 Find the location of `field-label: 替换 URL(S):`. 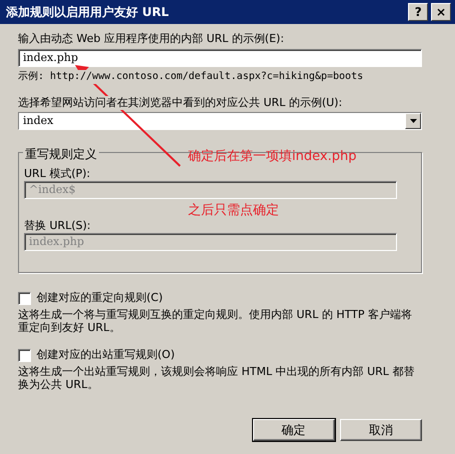

field-label: 替换 URL(S): is located at coordinates (57, 226).